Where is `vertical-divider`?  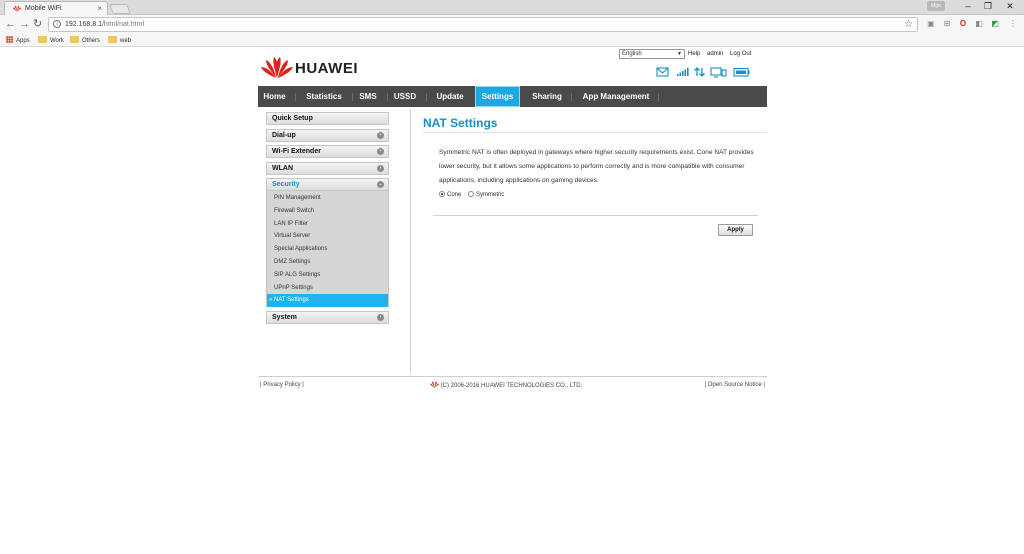
vertical-divider is located at coordinates (410, 241).